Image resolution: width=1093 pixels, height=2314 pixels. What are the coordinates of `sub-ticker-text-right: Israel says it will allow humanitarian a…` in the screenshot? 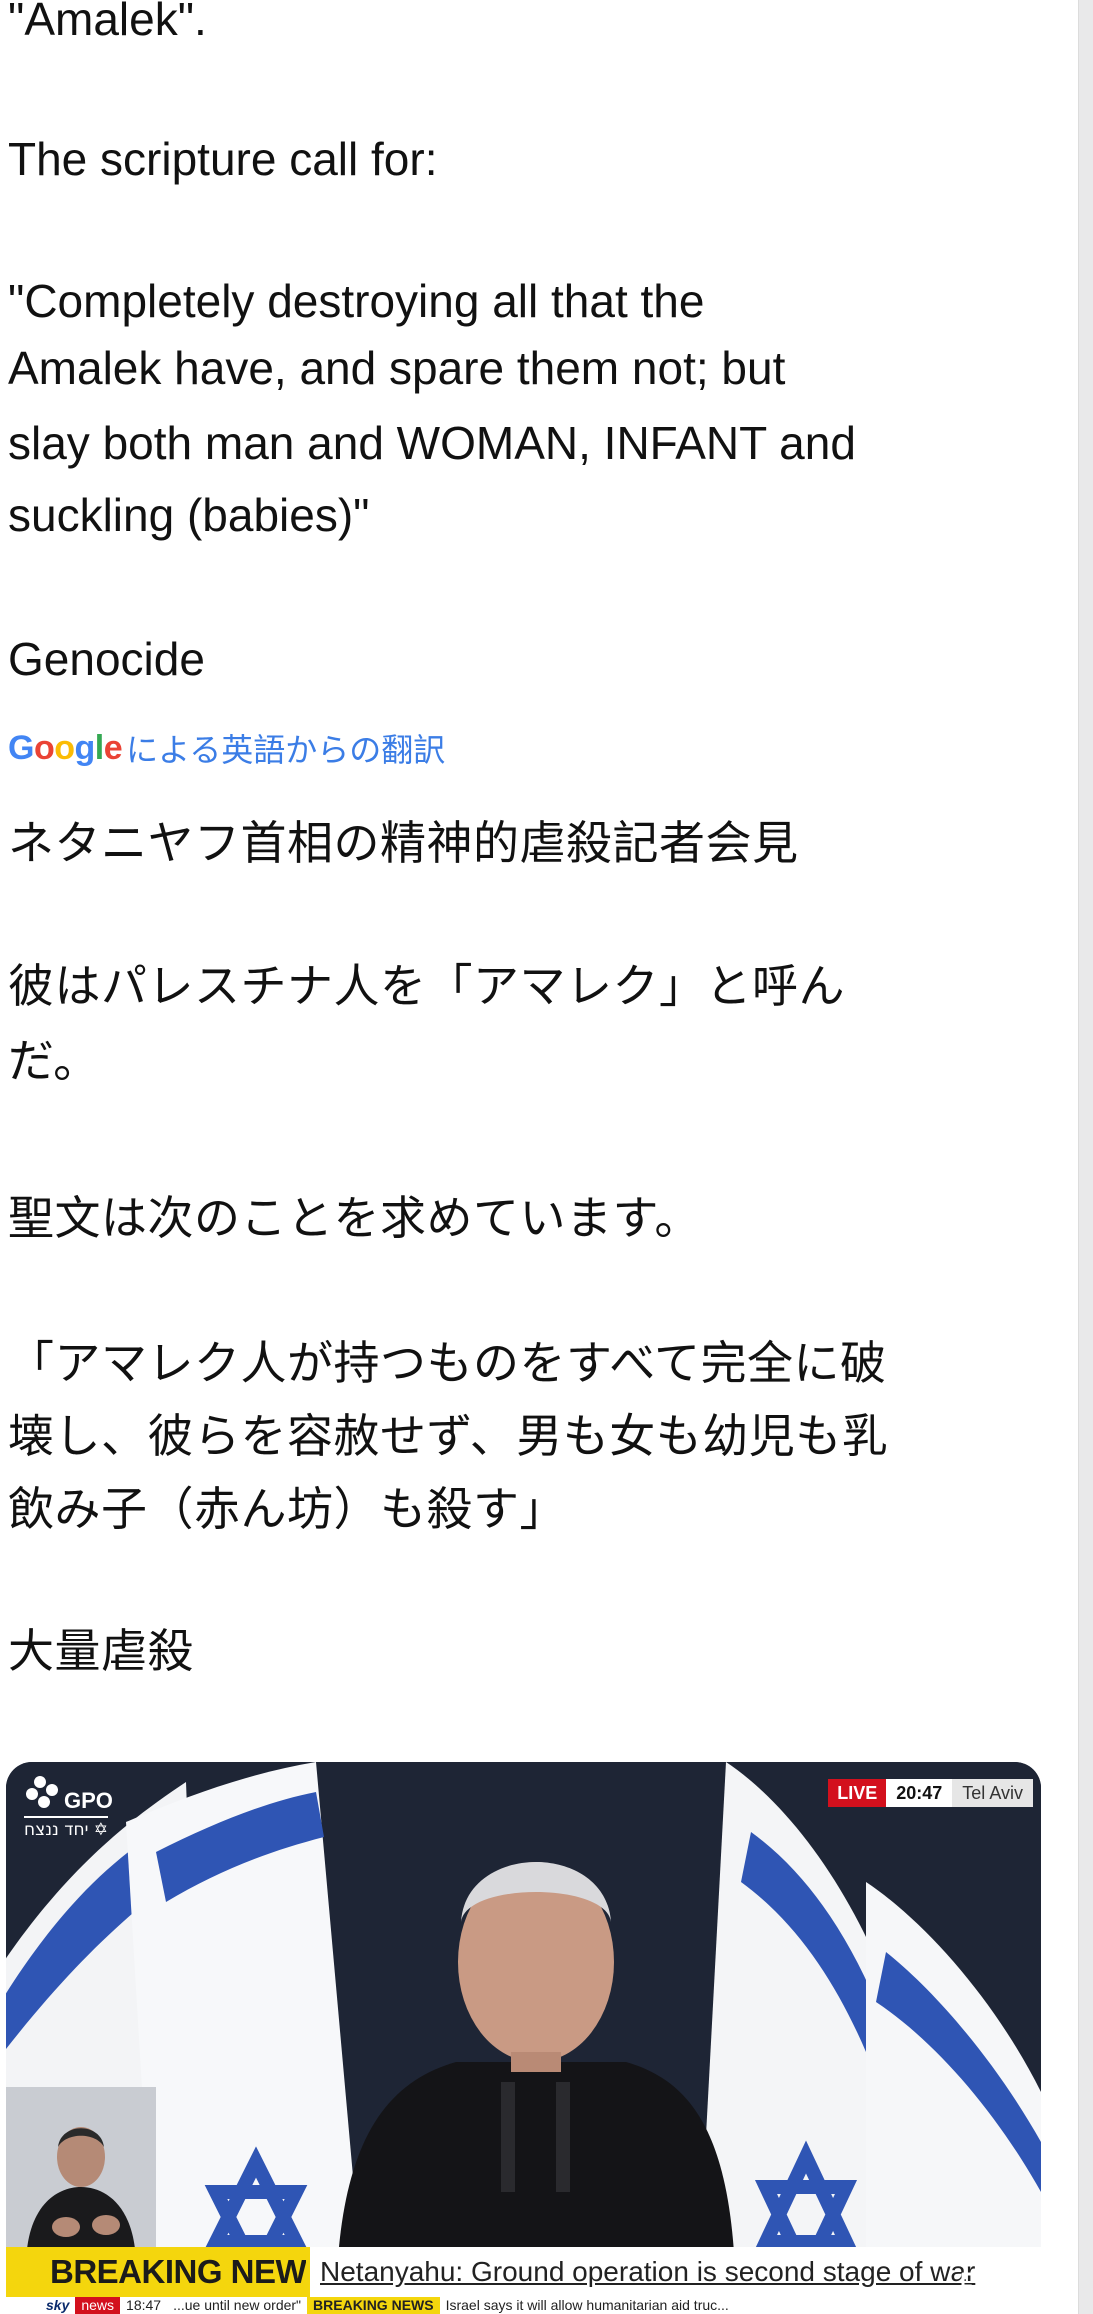 It's located at (587, 2305).